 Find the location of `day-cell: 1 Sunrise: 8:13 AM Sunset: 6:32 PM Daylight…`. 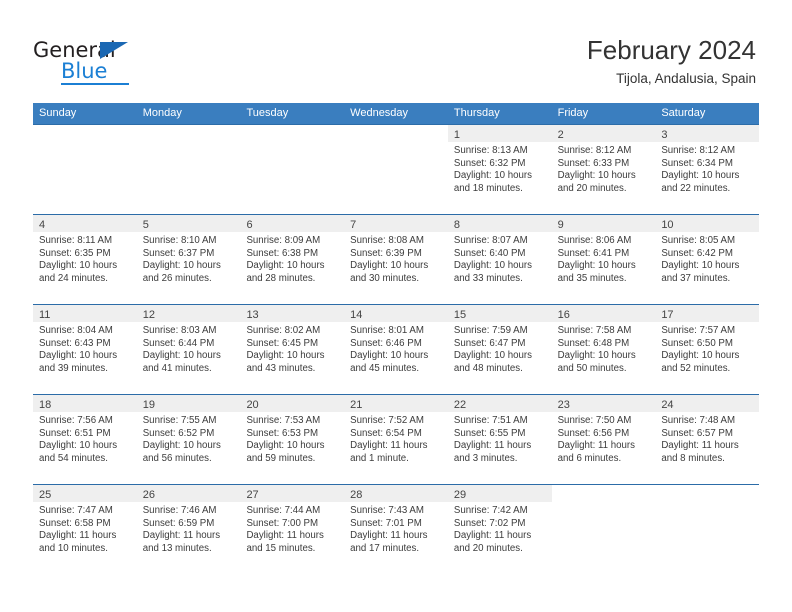

day-cell: 1 Sunrise: 8:13 AM Sunset: 6:32 PM Daylight… is located at coordinates (499, 169).